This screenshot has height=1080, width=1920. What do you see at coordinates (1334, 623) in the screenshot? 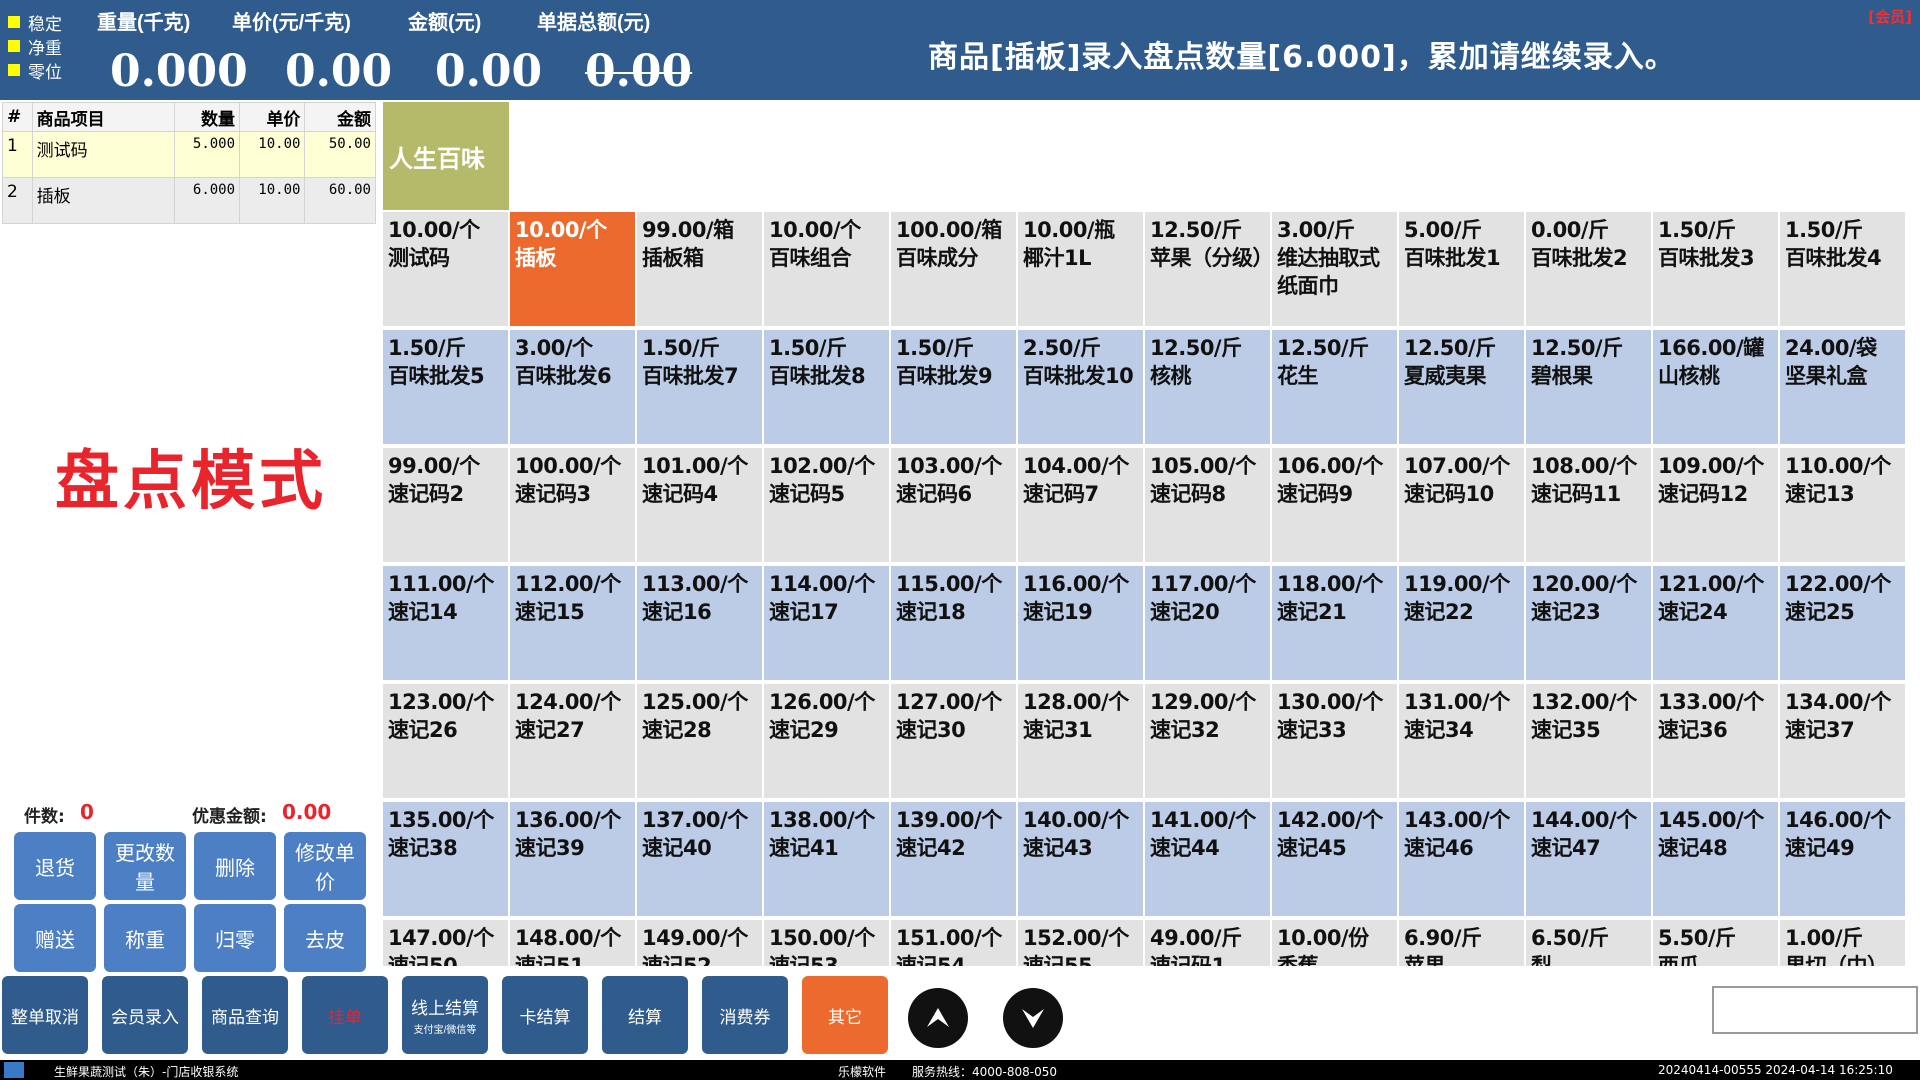
I see `product-tile: 118.00/个 速记21` at bounding box center [1334, 623].